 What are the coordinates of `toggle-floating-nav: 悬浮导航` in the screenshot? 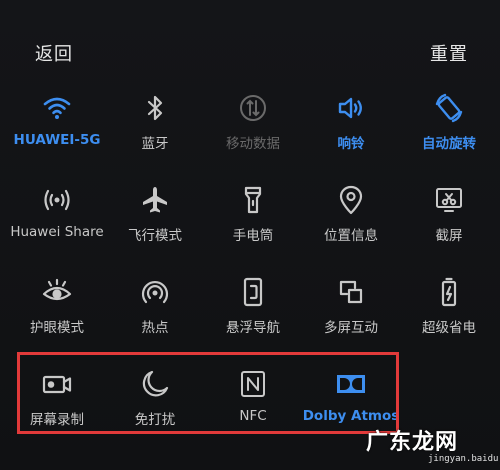 It's located at (253, 310).